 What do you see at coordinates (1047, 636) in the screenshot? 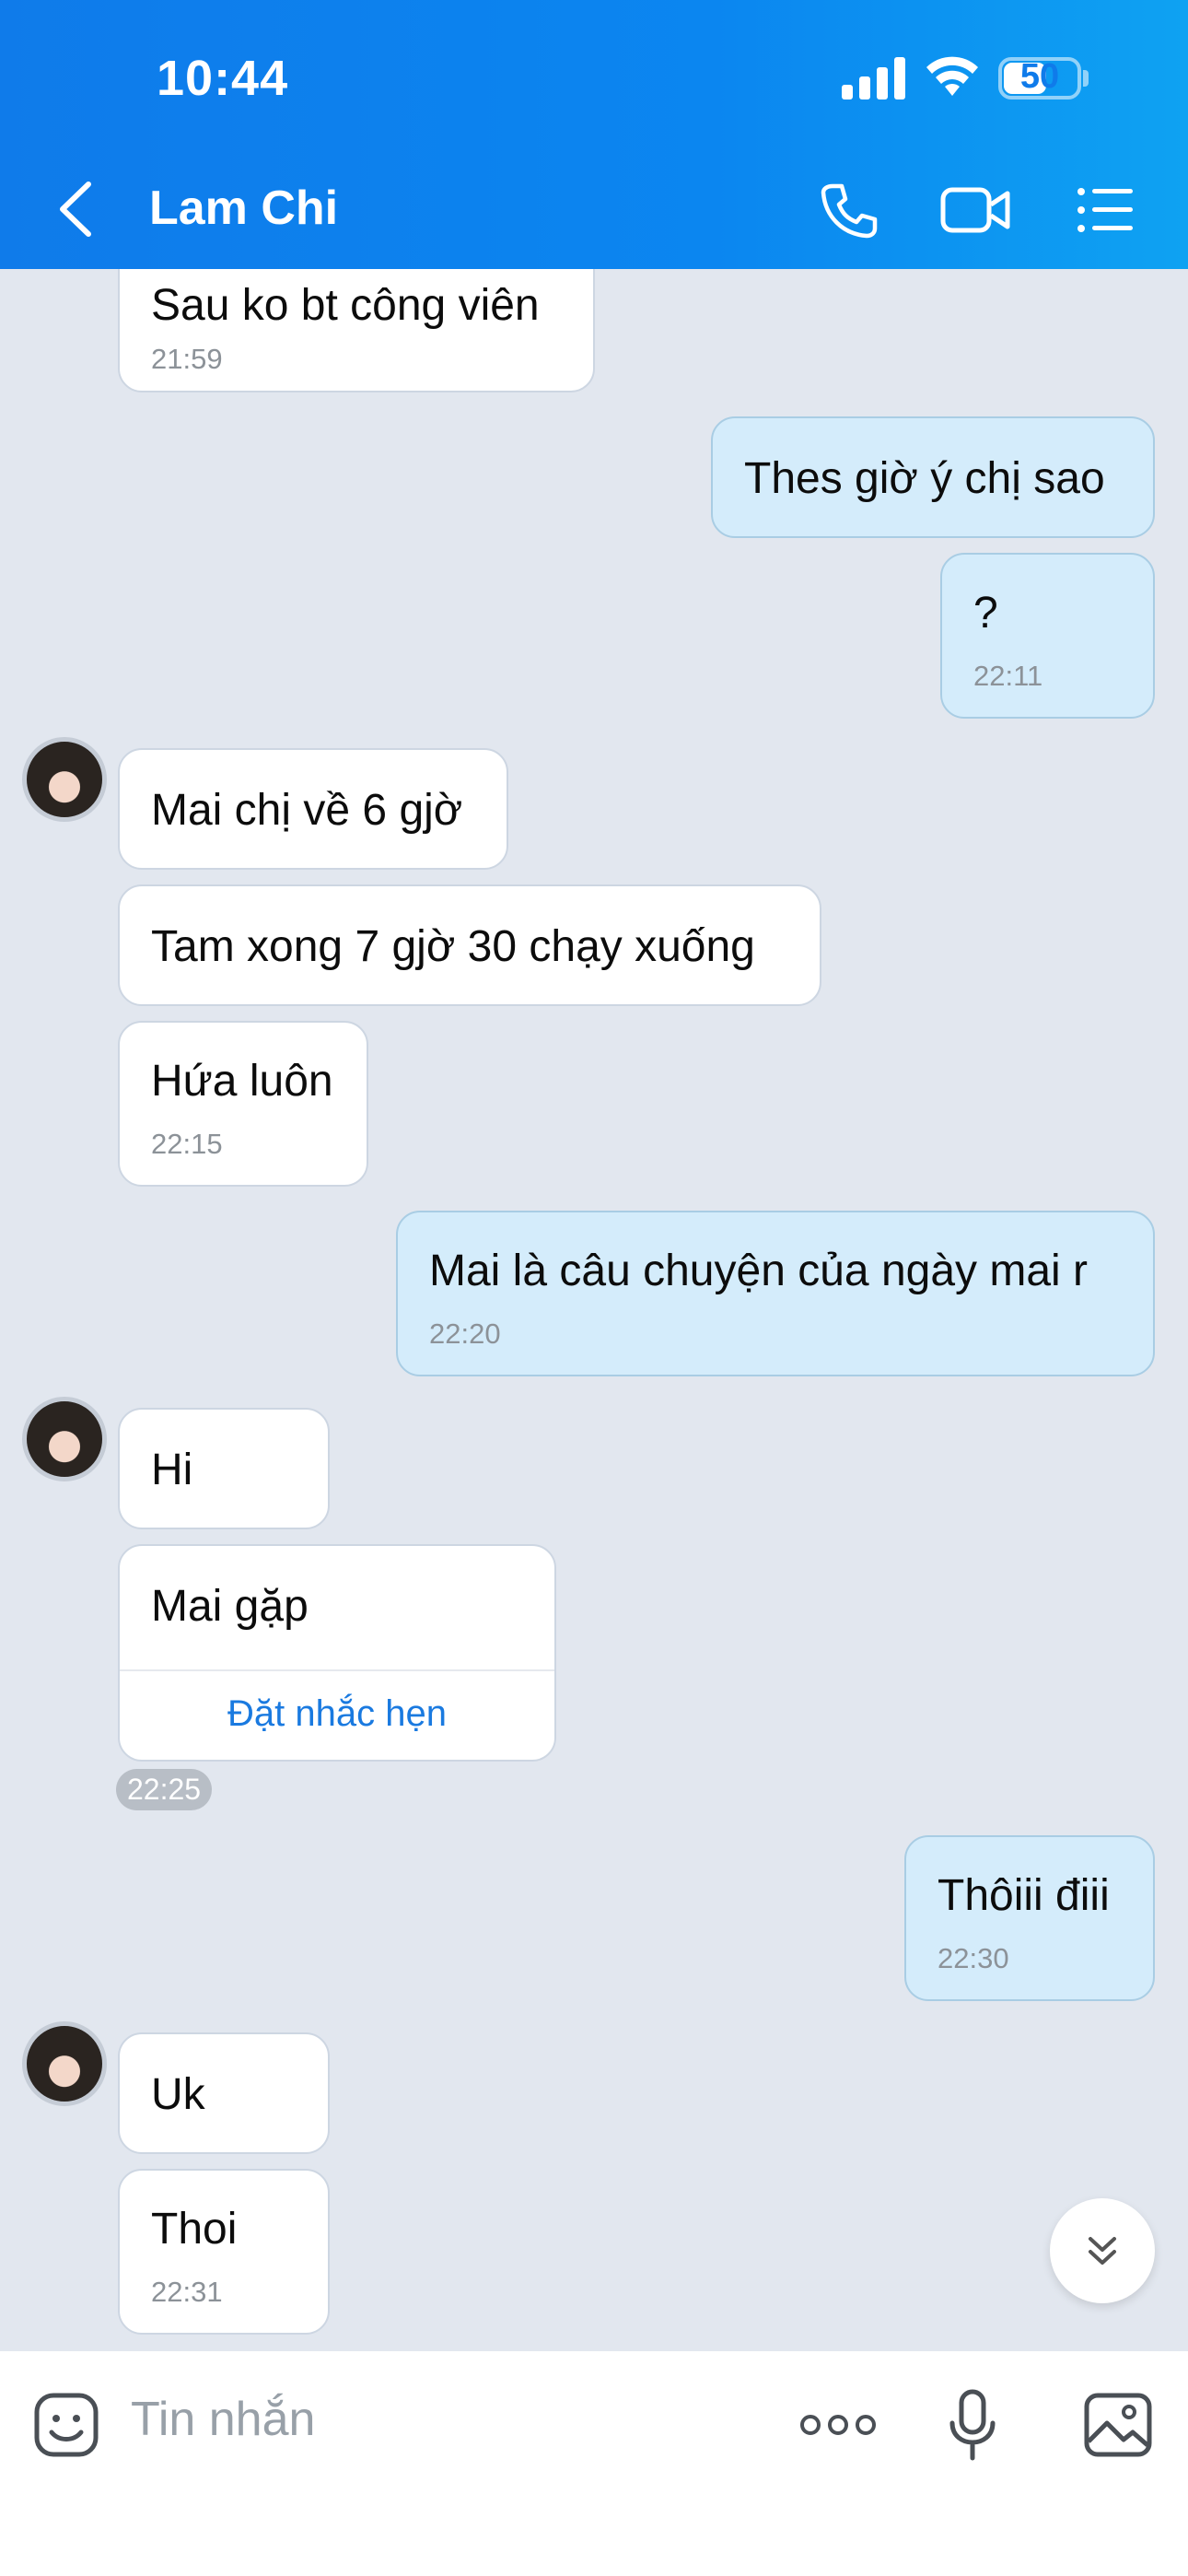
I see `outgoing-message: ? 22:11` at bounding box center [1047, 636].